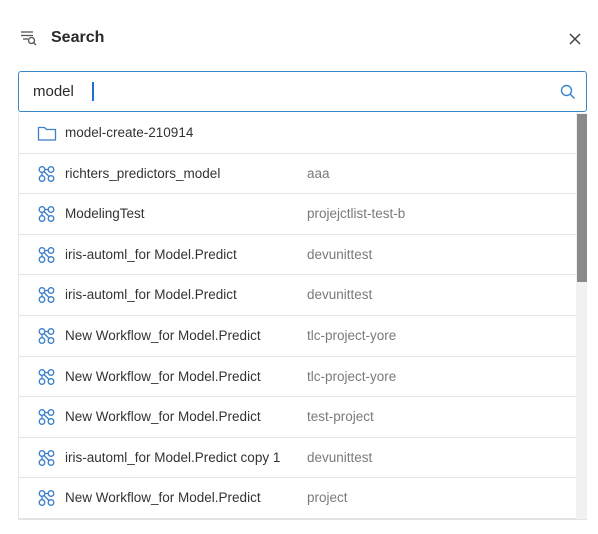  What do you see at coordinates (297, 174) in the screenshot?
I see `result-row: richters_predictors_model aaa` at bounding box center [297, 174].